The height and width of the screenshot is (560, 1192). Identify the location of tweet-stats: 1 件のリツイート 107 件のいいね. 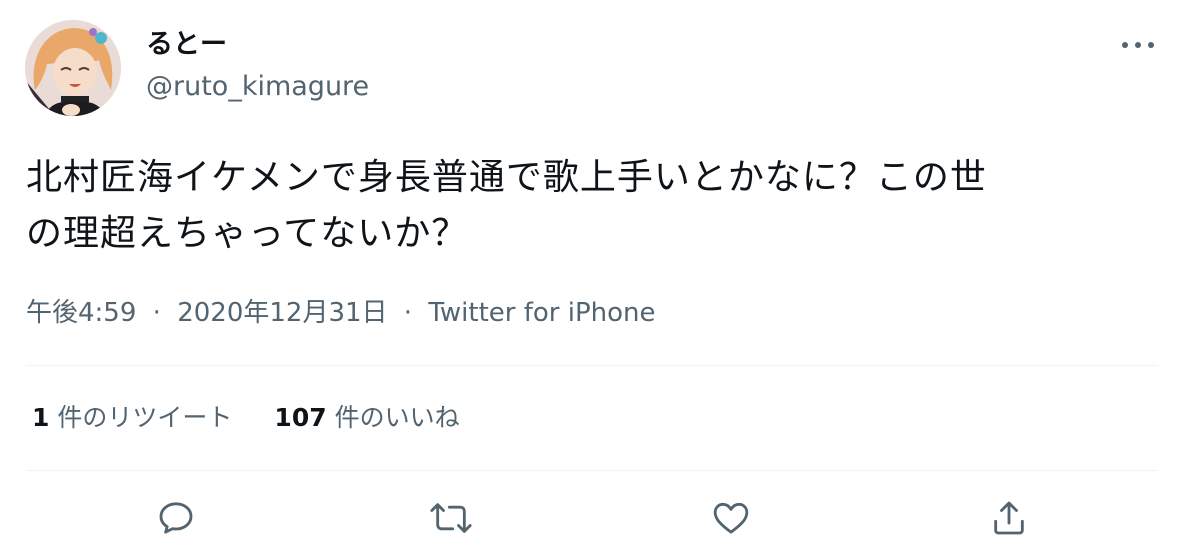
(267, 418).